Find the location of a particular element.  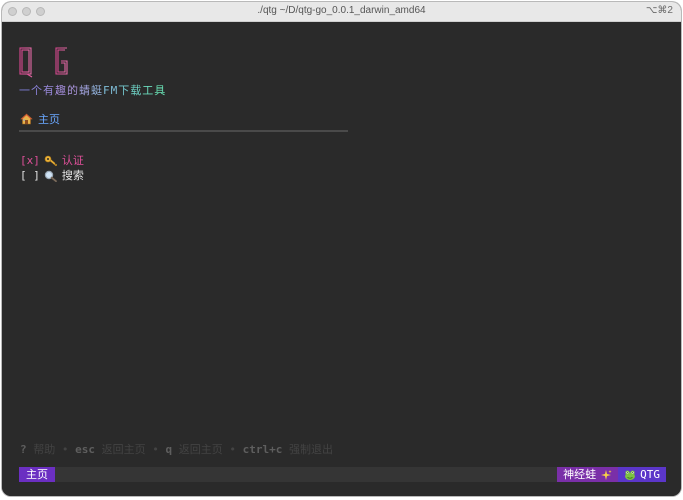

title-bar: ./qtg ~/D/qtg-go_0.0.1_darwin_amd64 ⌥⌘2 is located at coordinates (341, 12).